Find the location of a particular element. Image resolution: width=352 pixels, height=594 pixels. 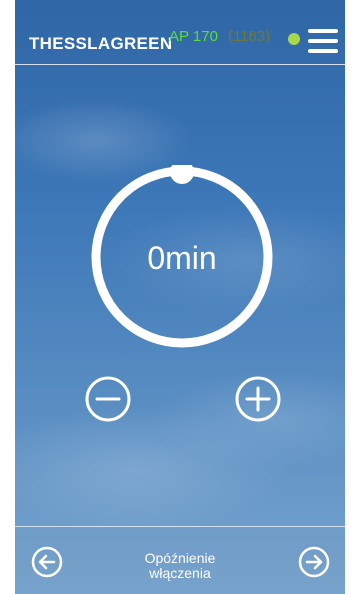

minus-circle-icon is located at coordinates (108, 399).